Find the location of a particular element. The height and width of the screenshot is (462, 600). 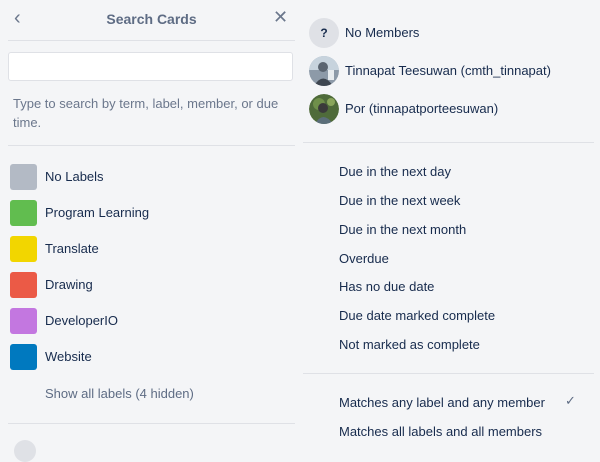

label-name: DeveloperIO is located at coordinates (81, 320).